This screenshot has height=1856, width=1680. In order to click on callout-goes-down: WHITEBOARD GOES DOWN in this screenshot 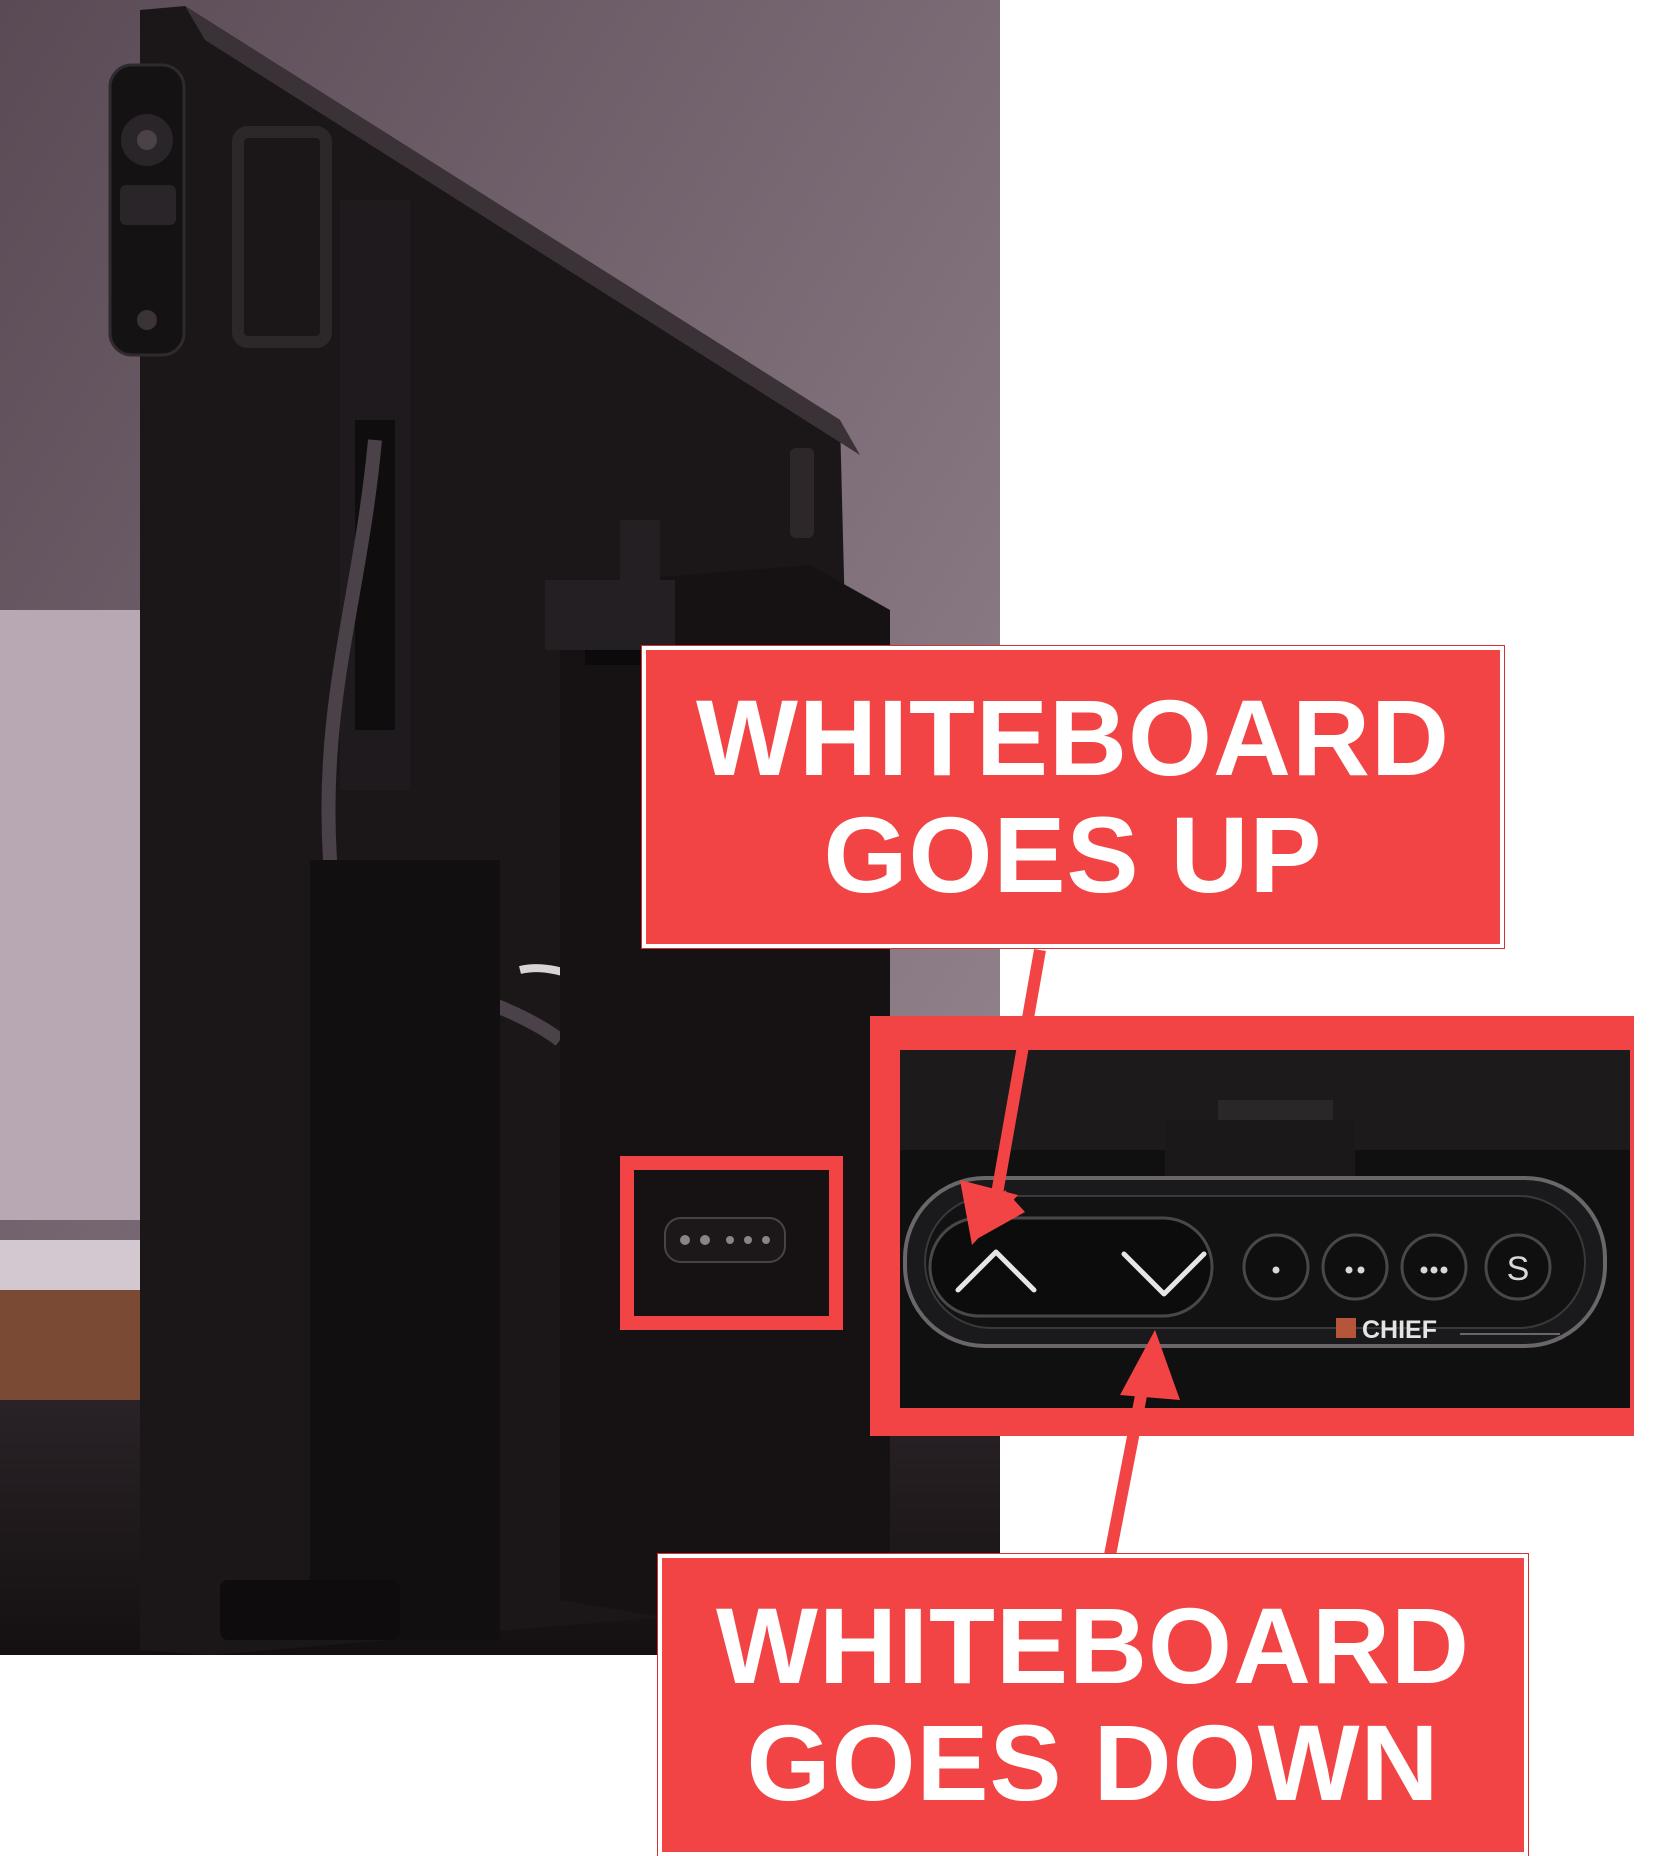, I will do `click(1093, 1705)`.